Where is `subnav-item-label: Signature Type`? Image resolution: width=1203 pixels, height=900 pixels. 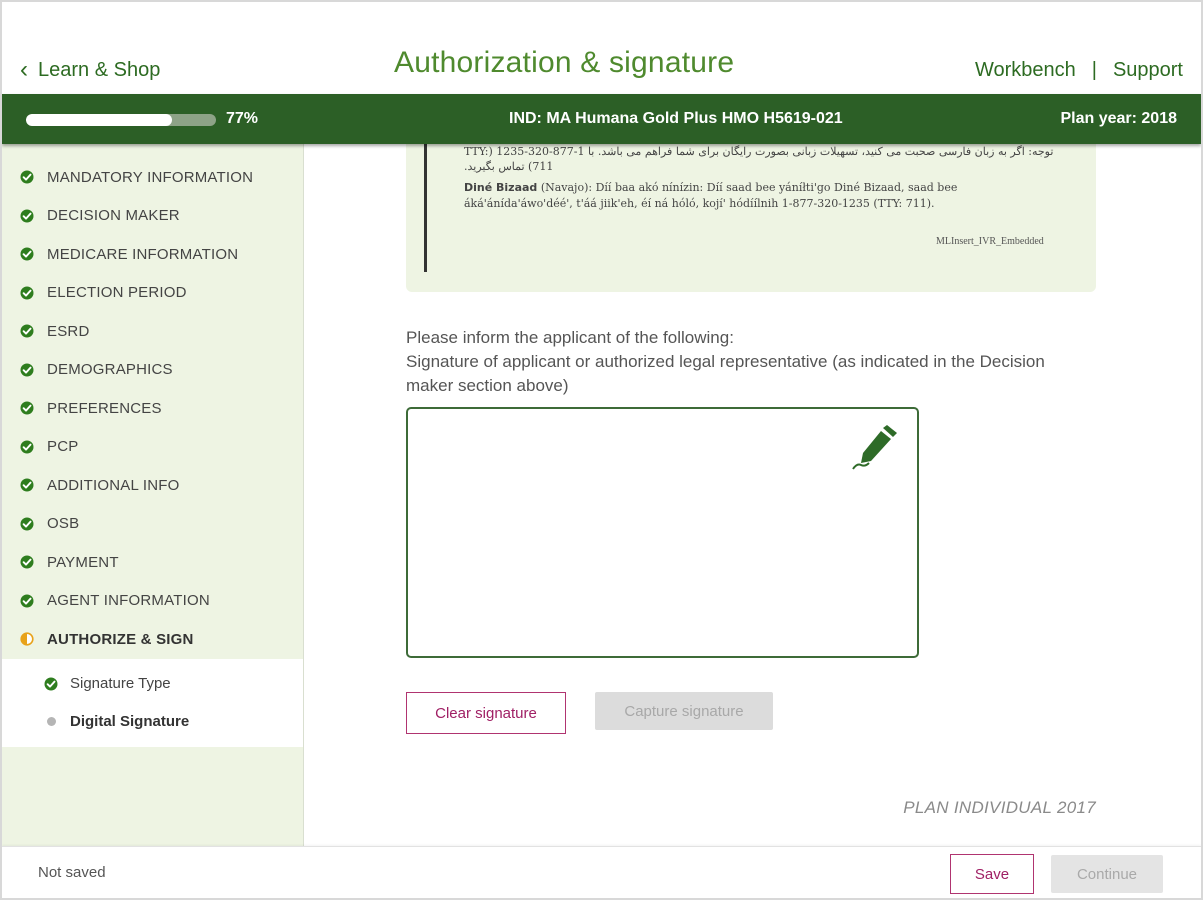
subnav-item-label: Signature Type is located at coordinates (120, 683).